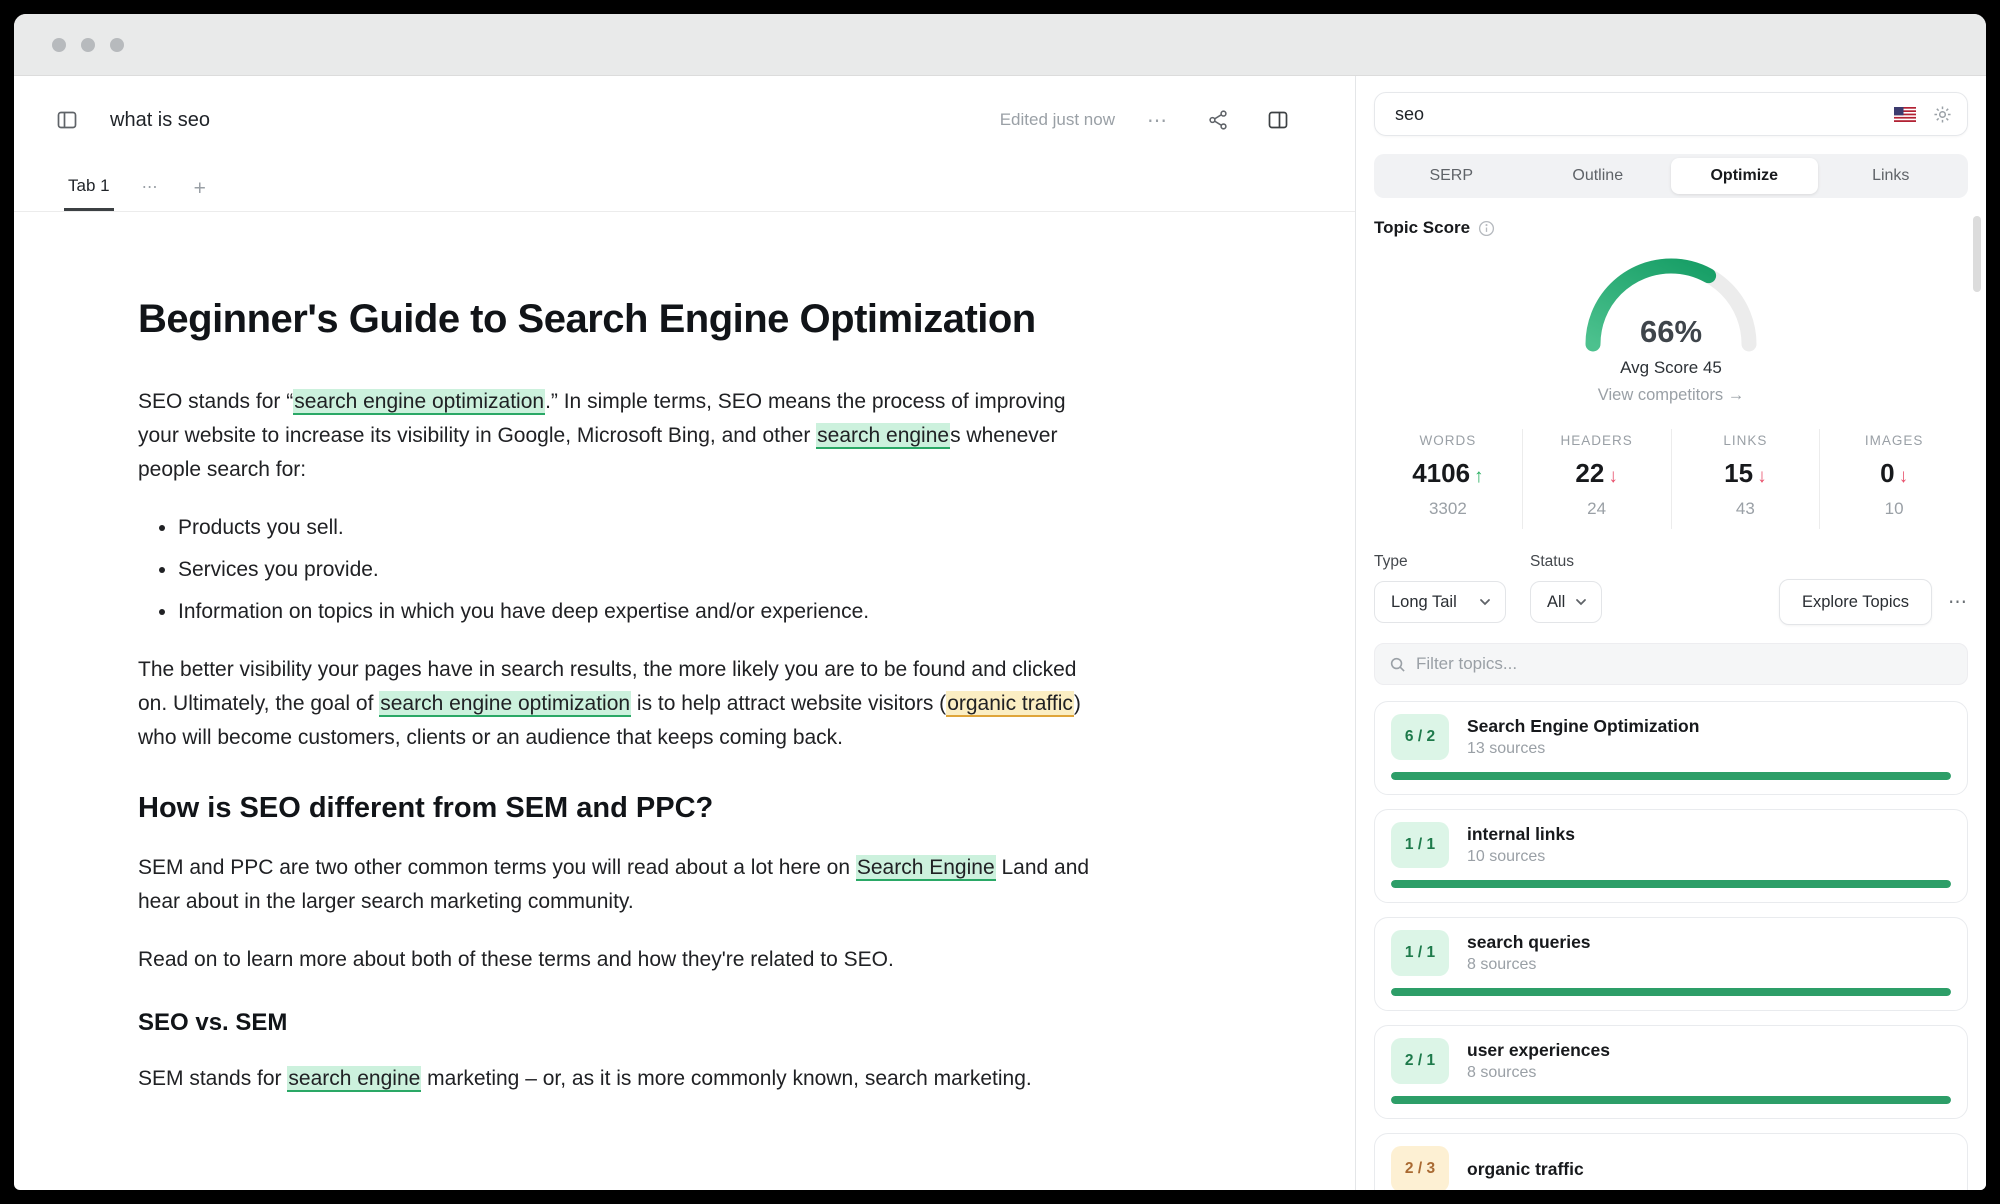 This screenshot has height=1204, width=2000. I want to click on info-icon, so click(1486, 228).